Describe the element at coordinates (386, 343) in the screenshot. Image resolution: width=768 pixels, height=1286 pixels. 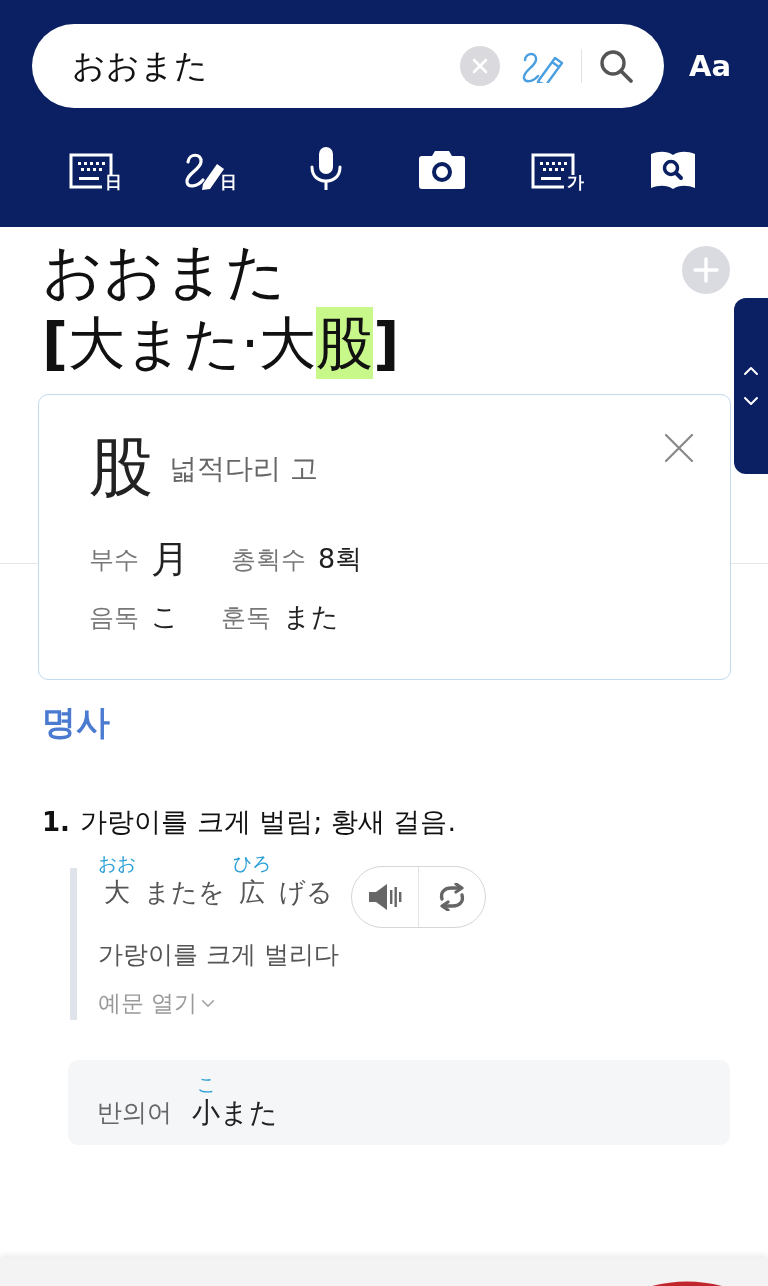
I see `kanji-notation: ]` at that location.